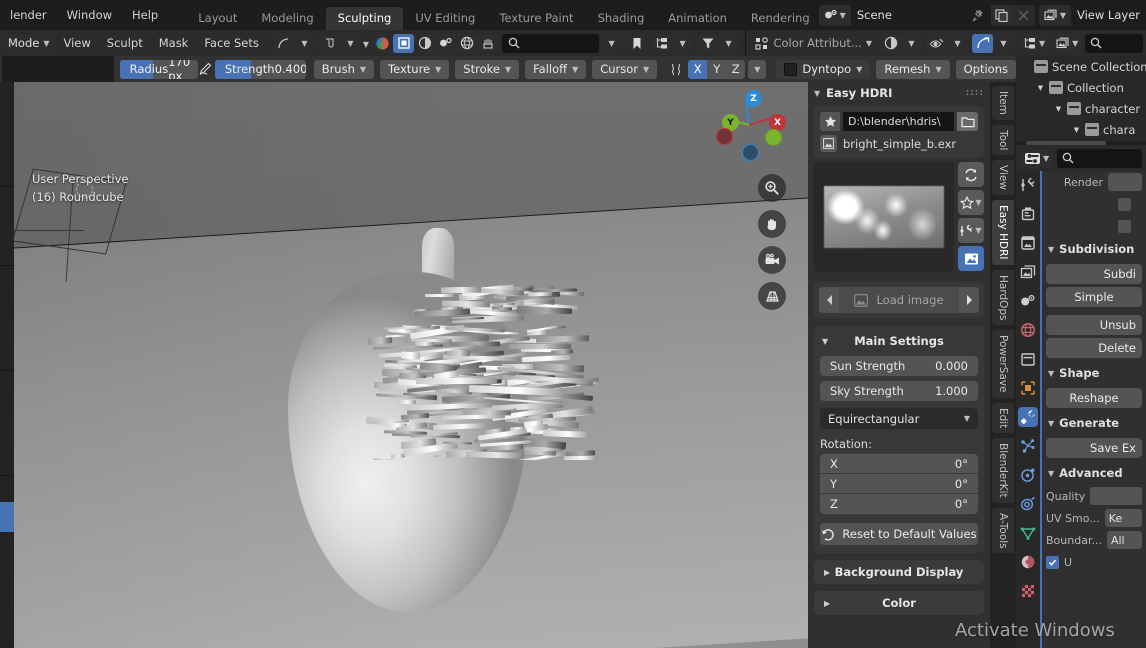 The width and height of the screenshot is (1146, 648). I want to click on generate-collapse-icon: ▼, so click(1051, 423).